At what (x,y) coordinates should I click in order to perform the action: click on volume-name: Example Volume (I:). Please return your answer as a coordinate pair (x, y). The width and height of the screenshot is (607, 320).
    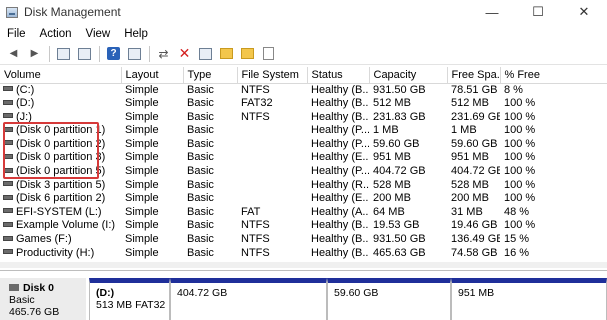
    Looking at the image, I should click on (66, 225).